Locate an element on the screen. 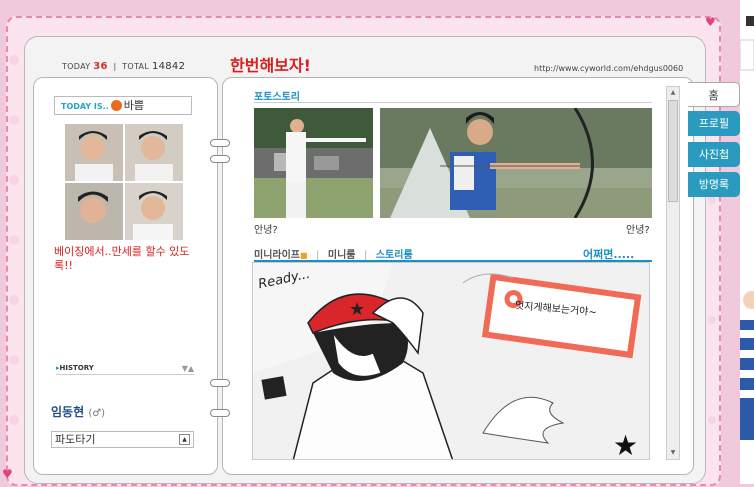  page-title: 한번해보자! is located at coordinates (270, 65).